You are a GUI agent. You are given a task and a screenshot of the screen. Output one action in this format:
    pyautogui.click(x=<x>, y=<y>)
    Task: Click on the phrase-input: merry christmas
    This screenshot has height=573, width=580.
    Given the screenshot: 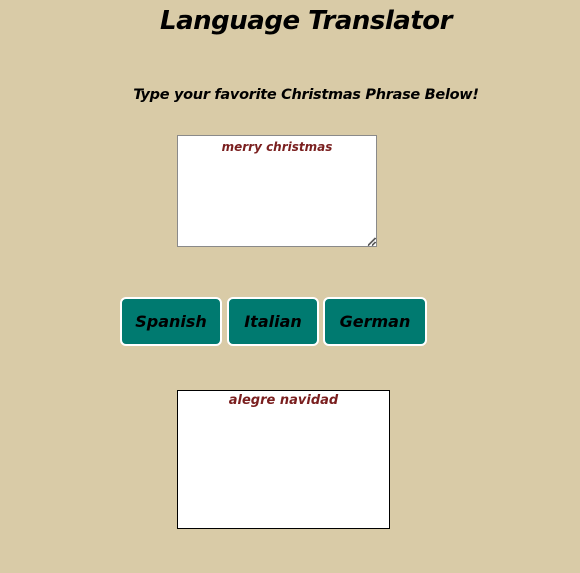 What is the action you would take?
    pyautogui.click(x=277, y=191)
    